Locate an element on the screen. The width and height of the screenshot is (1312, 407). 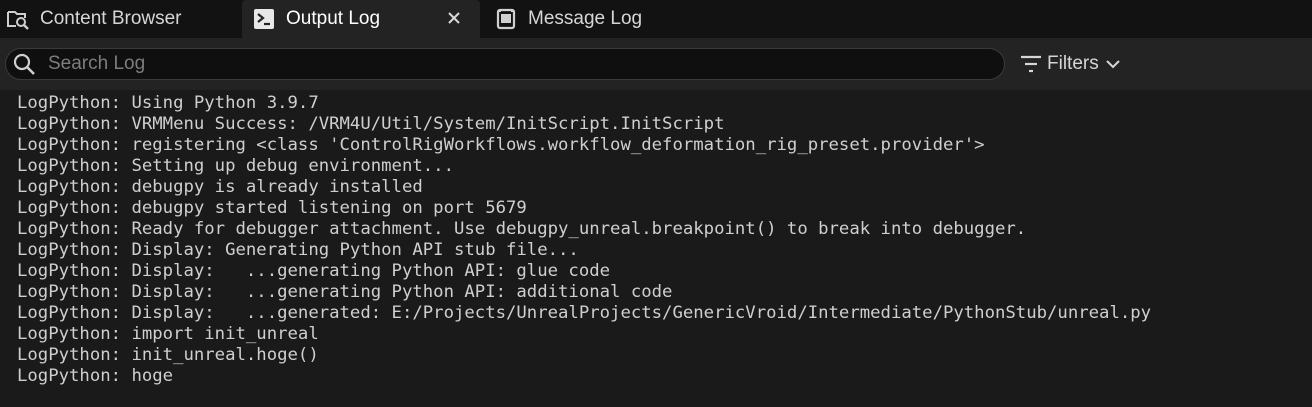
search-box is located at coordinates (505, 64).